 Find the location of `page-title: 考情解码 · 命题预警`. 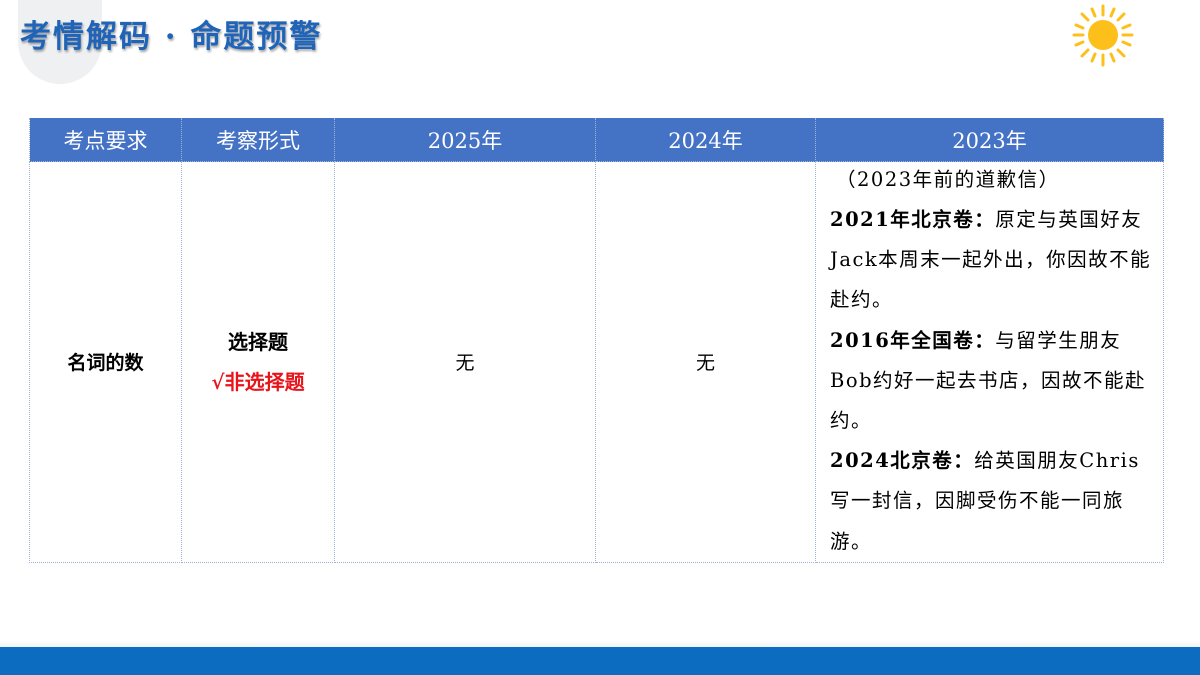

page-title: 考情解码 · 命题预警 is located at coordinates (171, 37).